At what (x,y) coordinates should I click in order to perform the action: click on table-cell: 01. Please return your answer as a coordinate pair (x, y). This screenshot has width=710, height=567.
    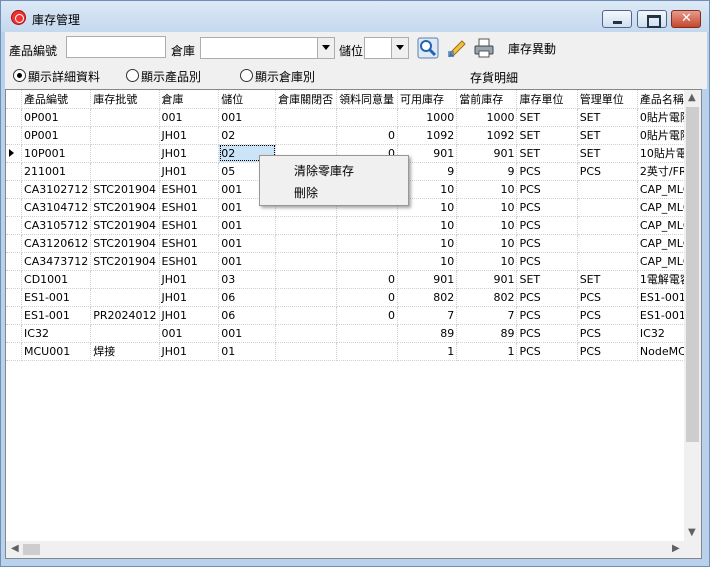
    Looking at the image, I should click on (247, 351).